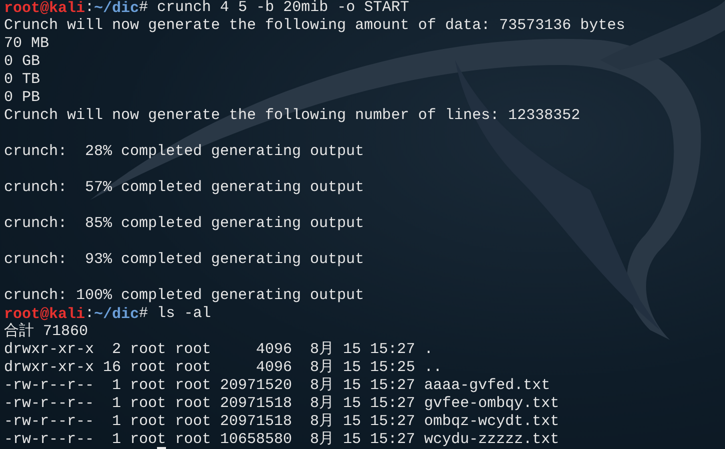  I want to click on output-line: 0 GB, so click(22, 62).